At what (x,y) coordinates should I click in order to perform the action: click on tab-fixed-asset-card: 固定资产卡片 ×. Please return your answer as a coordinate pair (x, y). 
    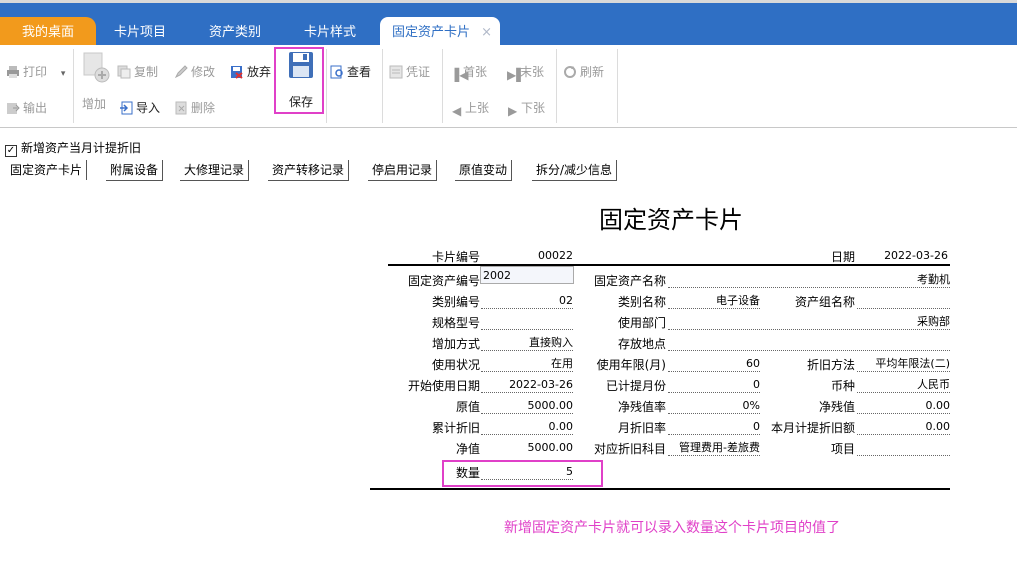
    Looking at the image, I should click on (440, 32).